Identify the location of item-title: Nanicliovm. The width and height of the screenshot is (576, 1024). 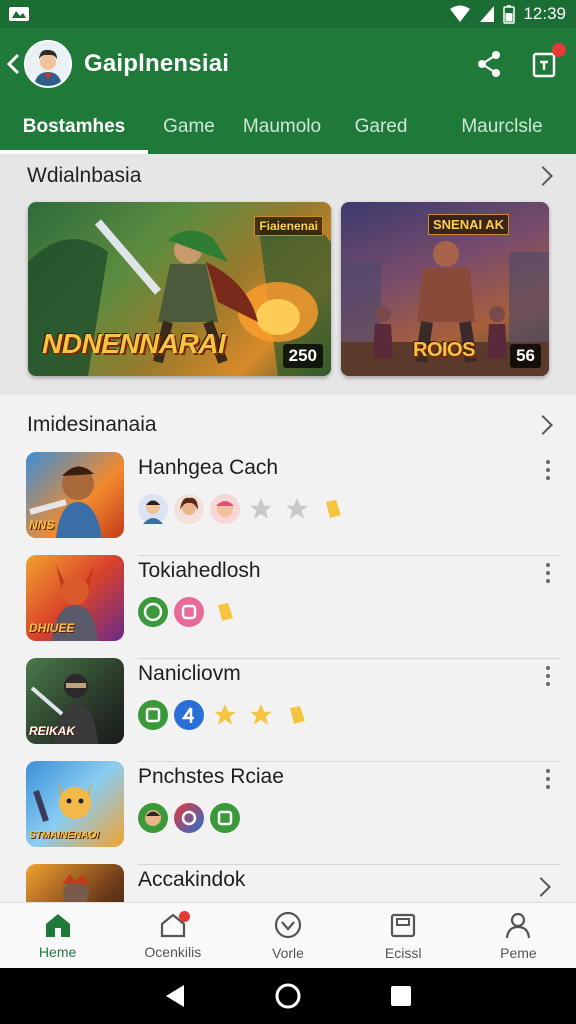
(189, 673).